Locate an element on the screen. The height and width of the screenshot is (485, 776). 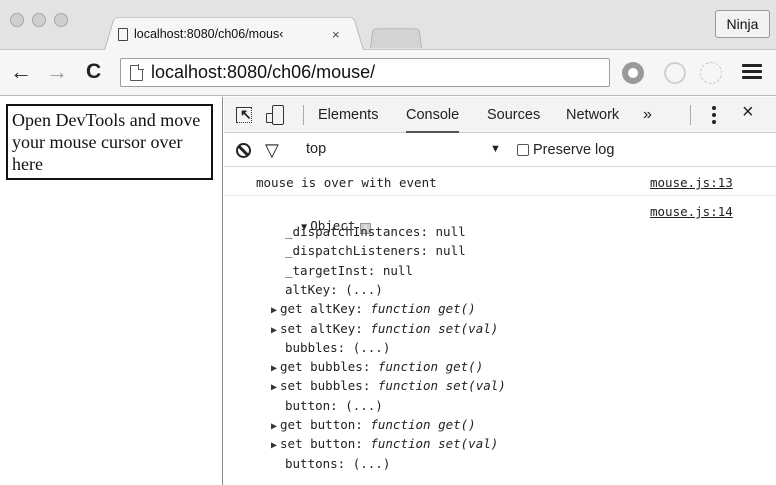
object-property: ▶ set altKey: function set(val) is located at coordinates (384, 329).